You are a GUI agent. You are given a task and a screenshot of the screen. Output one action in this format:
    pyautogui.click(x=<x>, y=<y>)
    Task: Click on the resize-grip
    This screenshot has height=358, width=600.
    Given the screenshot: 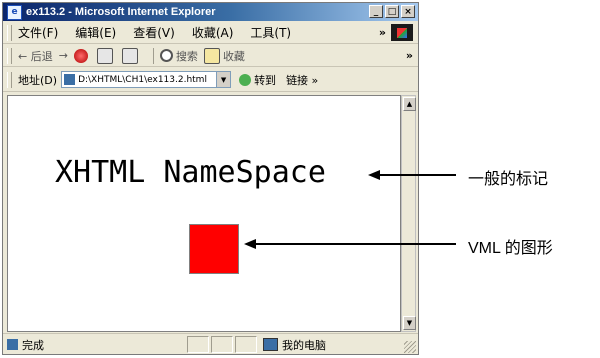 What is the action you would take?
    pyautogui.click(x=410, y=347)
    